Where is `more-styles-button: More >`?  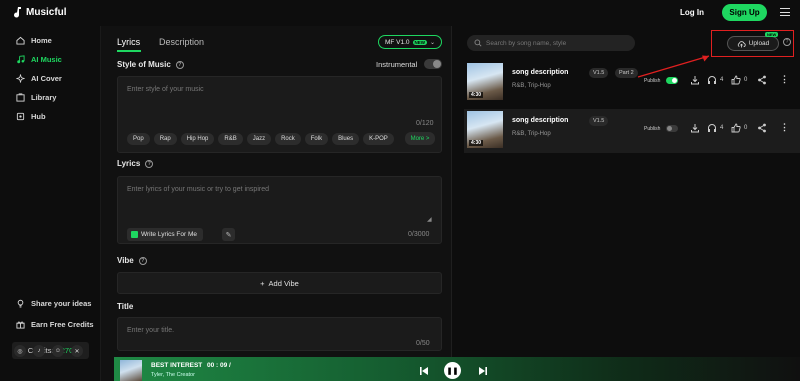
more-styles-button: More > is located at coordinates (420, 138).